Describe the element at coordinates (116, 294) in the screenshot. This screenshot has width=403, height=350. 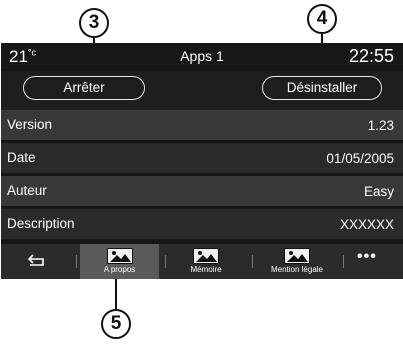
I see `callout-5-leader` at that location.